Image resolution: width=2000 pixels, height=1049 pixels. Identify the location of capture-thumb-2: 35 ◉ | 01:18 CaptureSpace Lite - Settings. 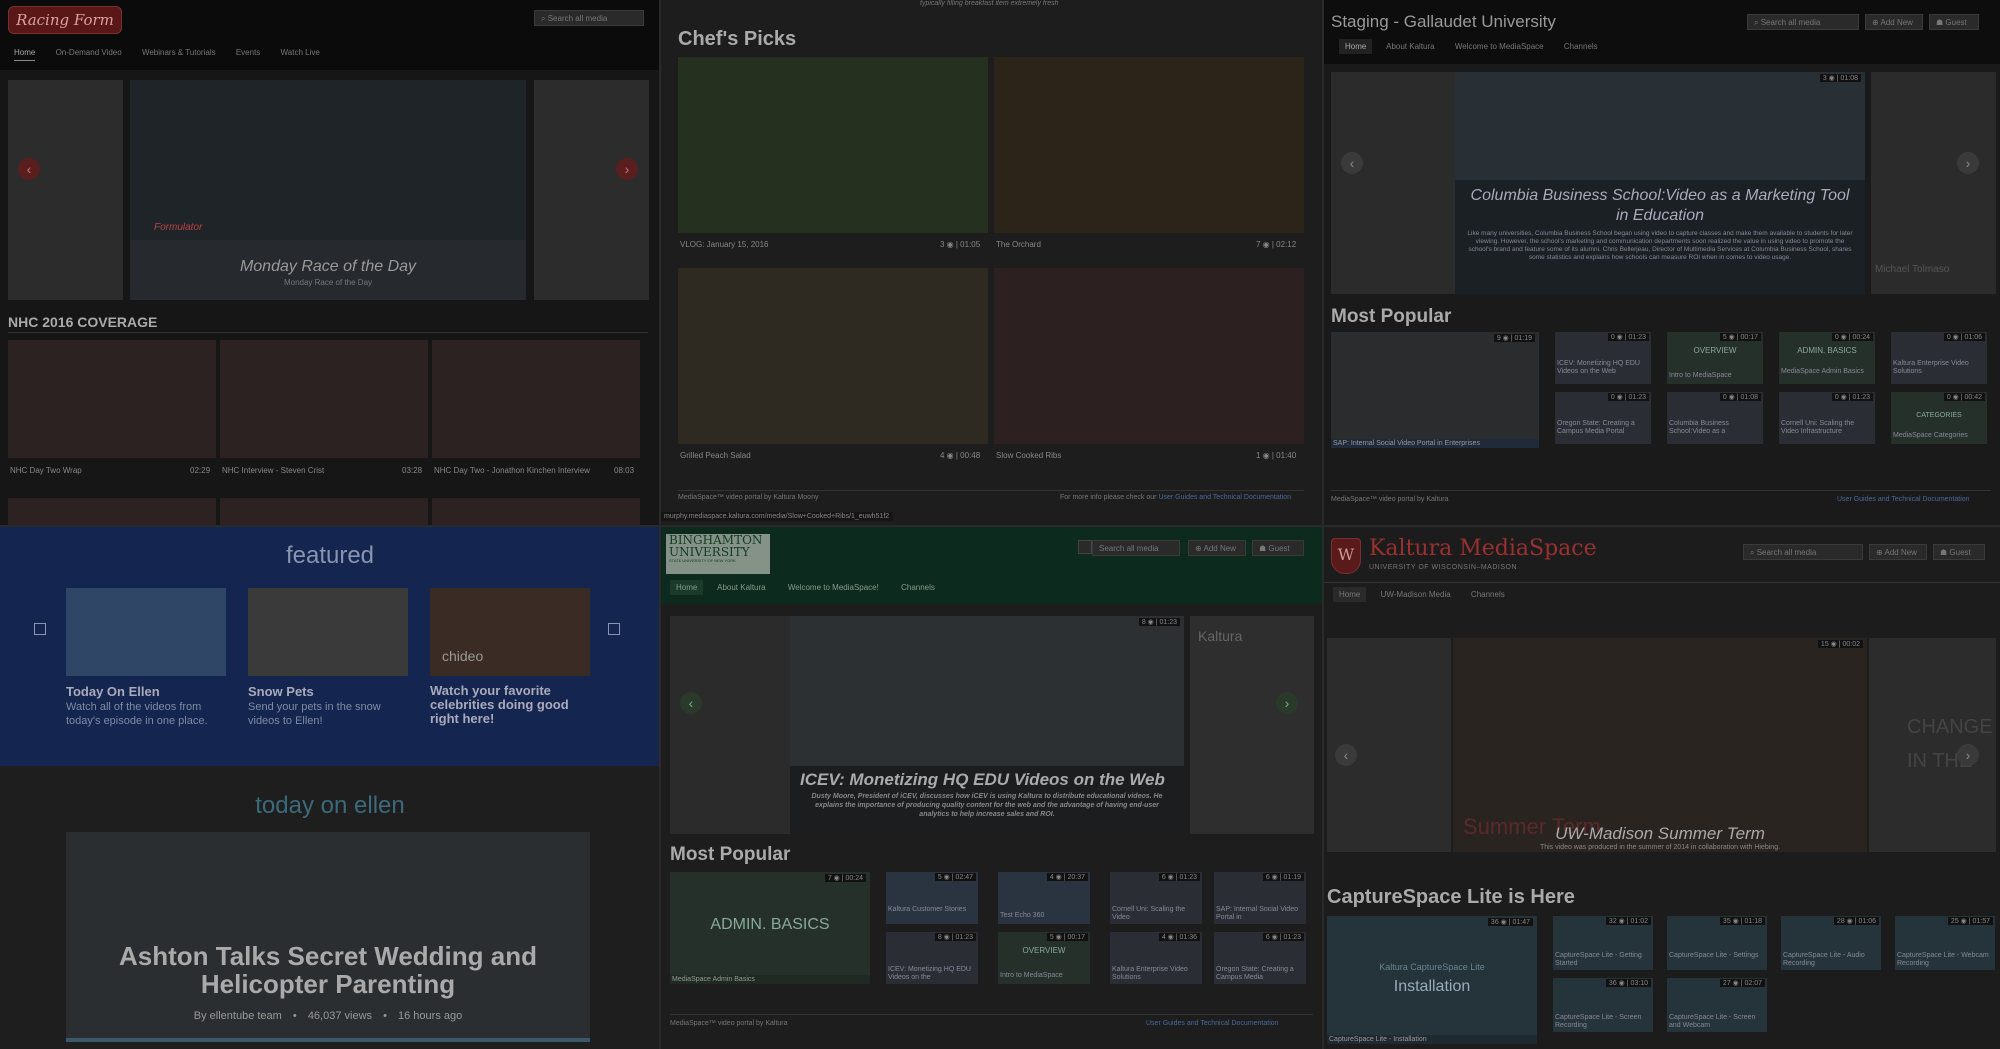
(1717, 943).